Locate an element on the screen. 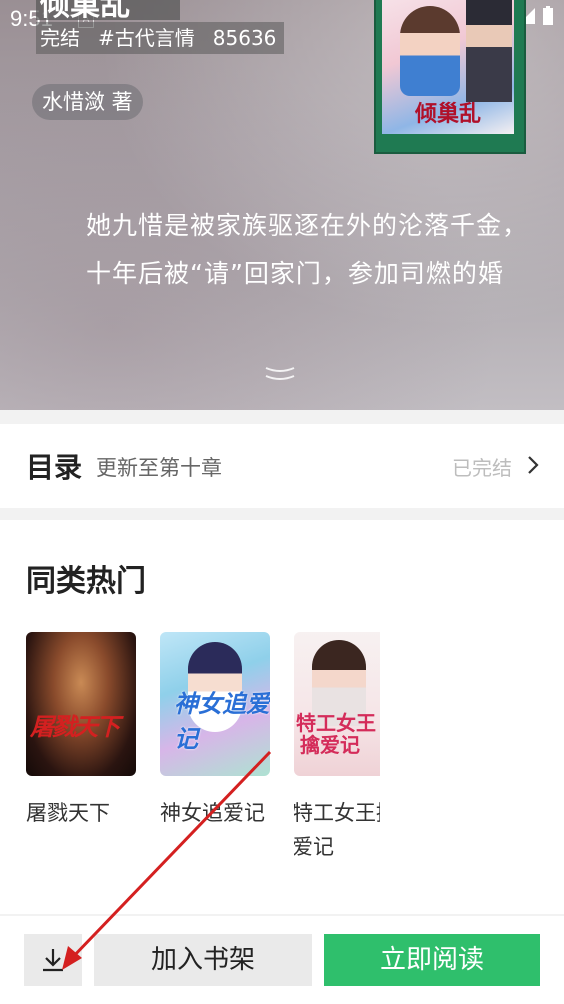  book-title: 倾巢乱 is located at coordinates (108, 10).